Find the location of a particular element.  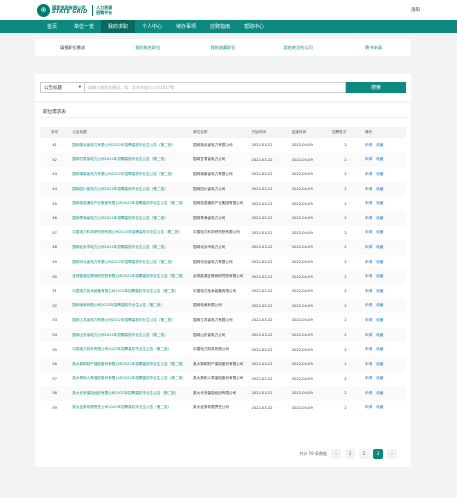

row-title-link: 英大泰和财产保险股份有限公司2022年招聘高校毕业生公告（第二批） is located at coordinates (130, 364).